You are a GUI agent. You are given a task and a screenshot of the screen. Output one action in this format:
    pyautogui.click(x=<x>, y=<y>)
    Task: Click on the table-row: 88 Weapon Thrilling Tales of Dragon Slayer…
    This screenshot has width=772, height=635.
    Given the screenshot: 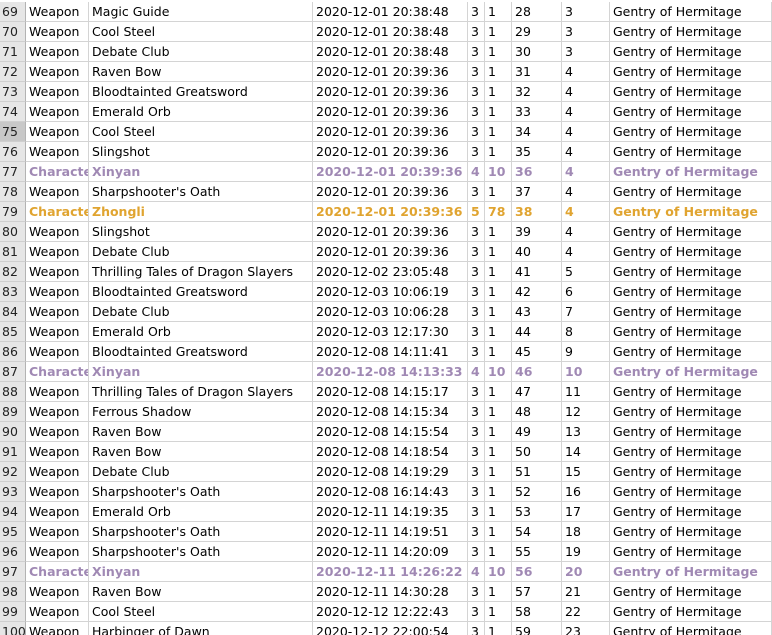 What is the action you would take?
    pyautogui.click(x=386, y=392)
    